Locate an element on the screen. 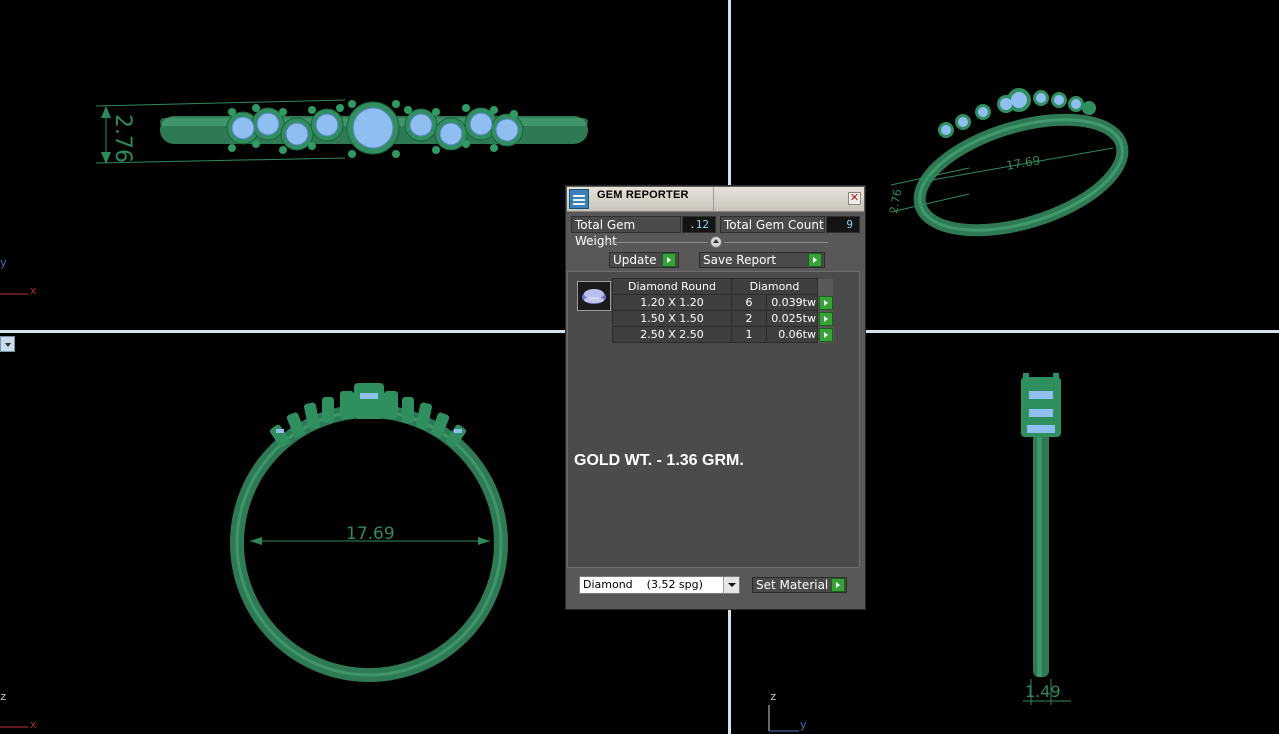  table-header-stone: Diamond is located at coordinates (774, 286).